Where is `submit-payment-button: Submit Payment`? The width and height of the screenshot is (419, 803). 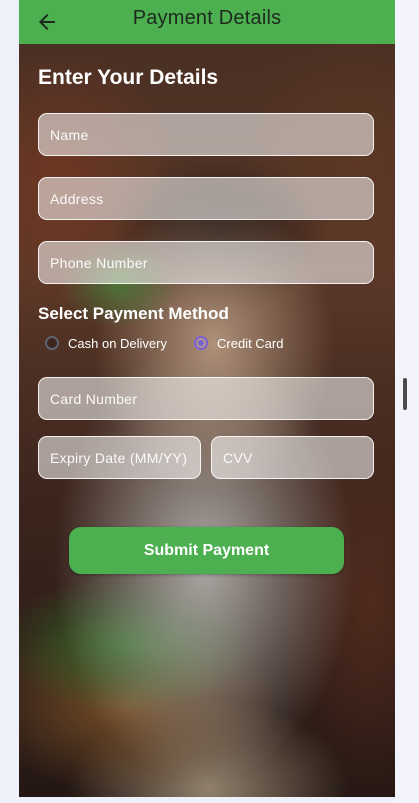 submit-payment-button: Submit Payment is located at coordinates (206, 550).